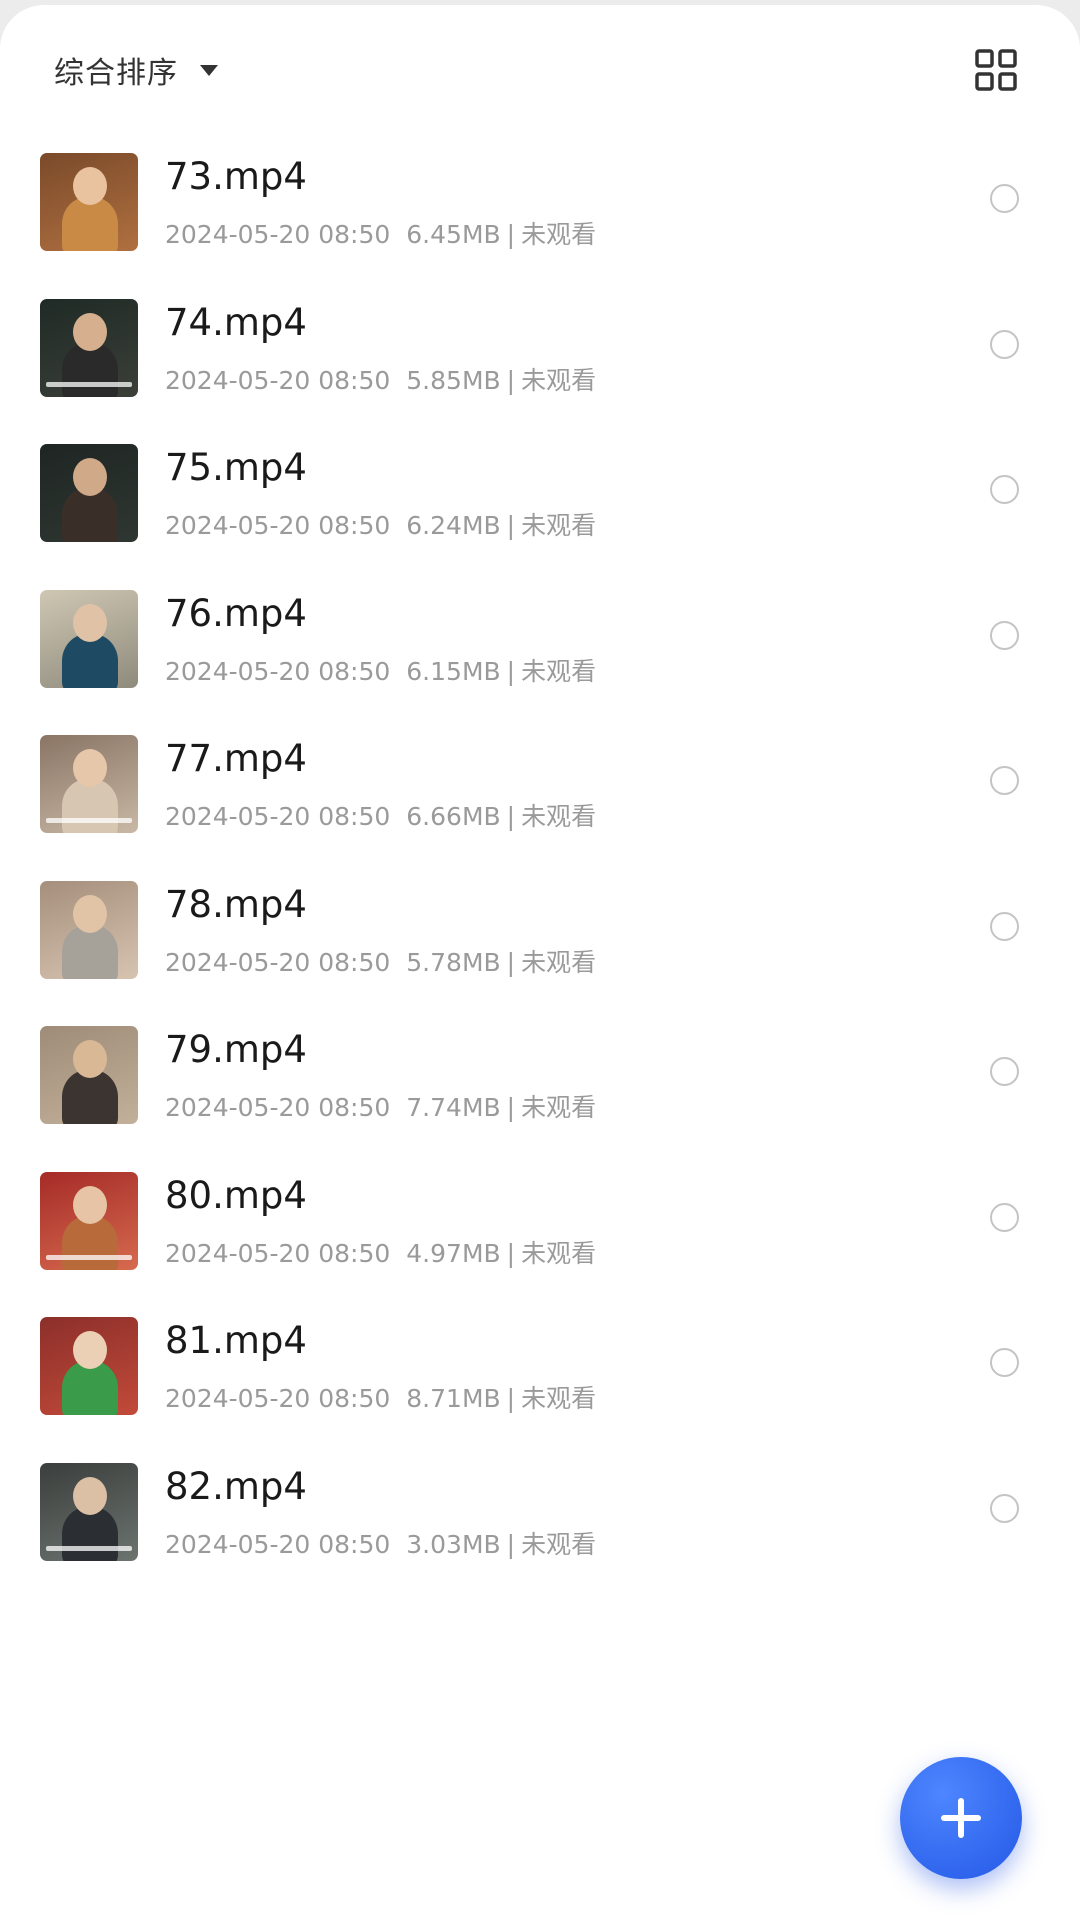 The image size is (1080, 1921). I want to click on video-meta: 2024-05-20 08:50 5.78MB | 未观看, so click(380, 961).